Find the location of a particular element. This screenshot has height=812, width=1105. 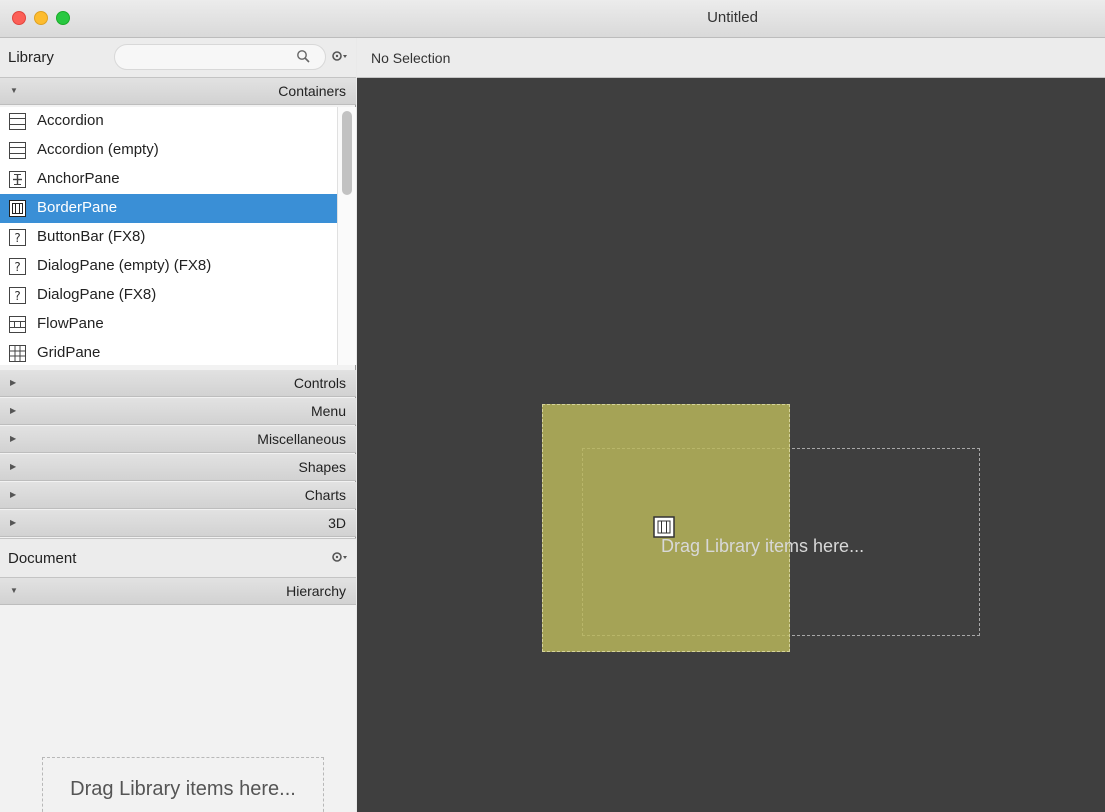

border-pane-drag-icon is located at coordinates (664, 527).